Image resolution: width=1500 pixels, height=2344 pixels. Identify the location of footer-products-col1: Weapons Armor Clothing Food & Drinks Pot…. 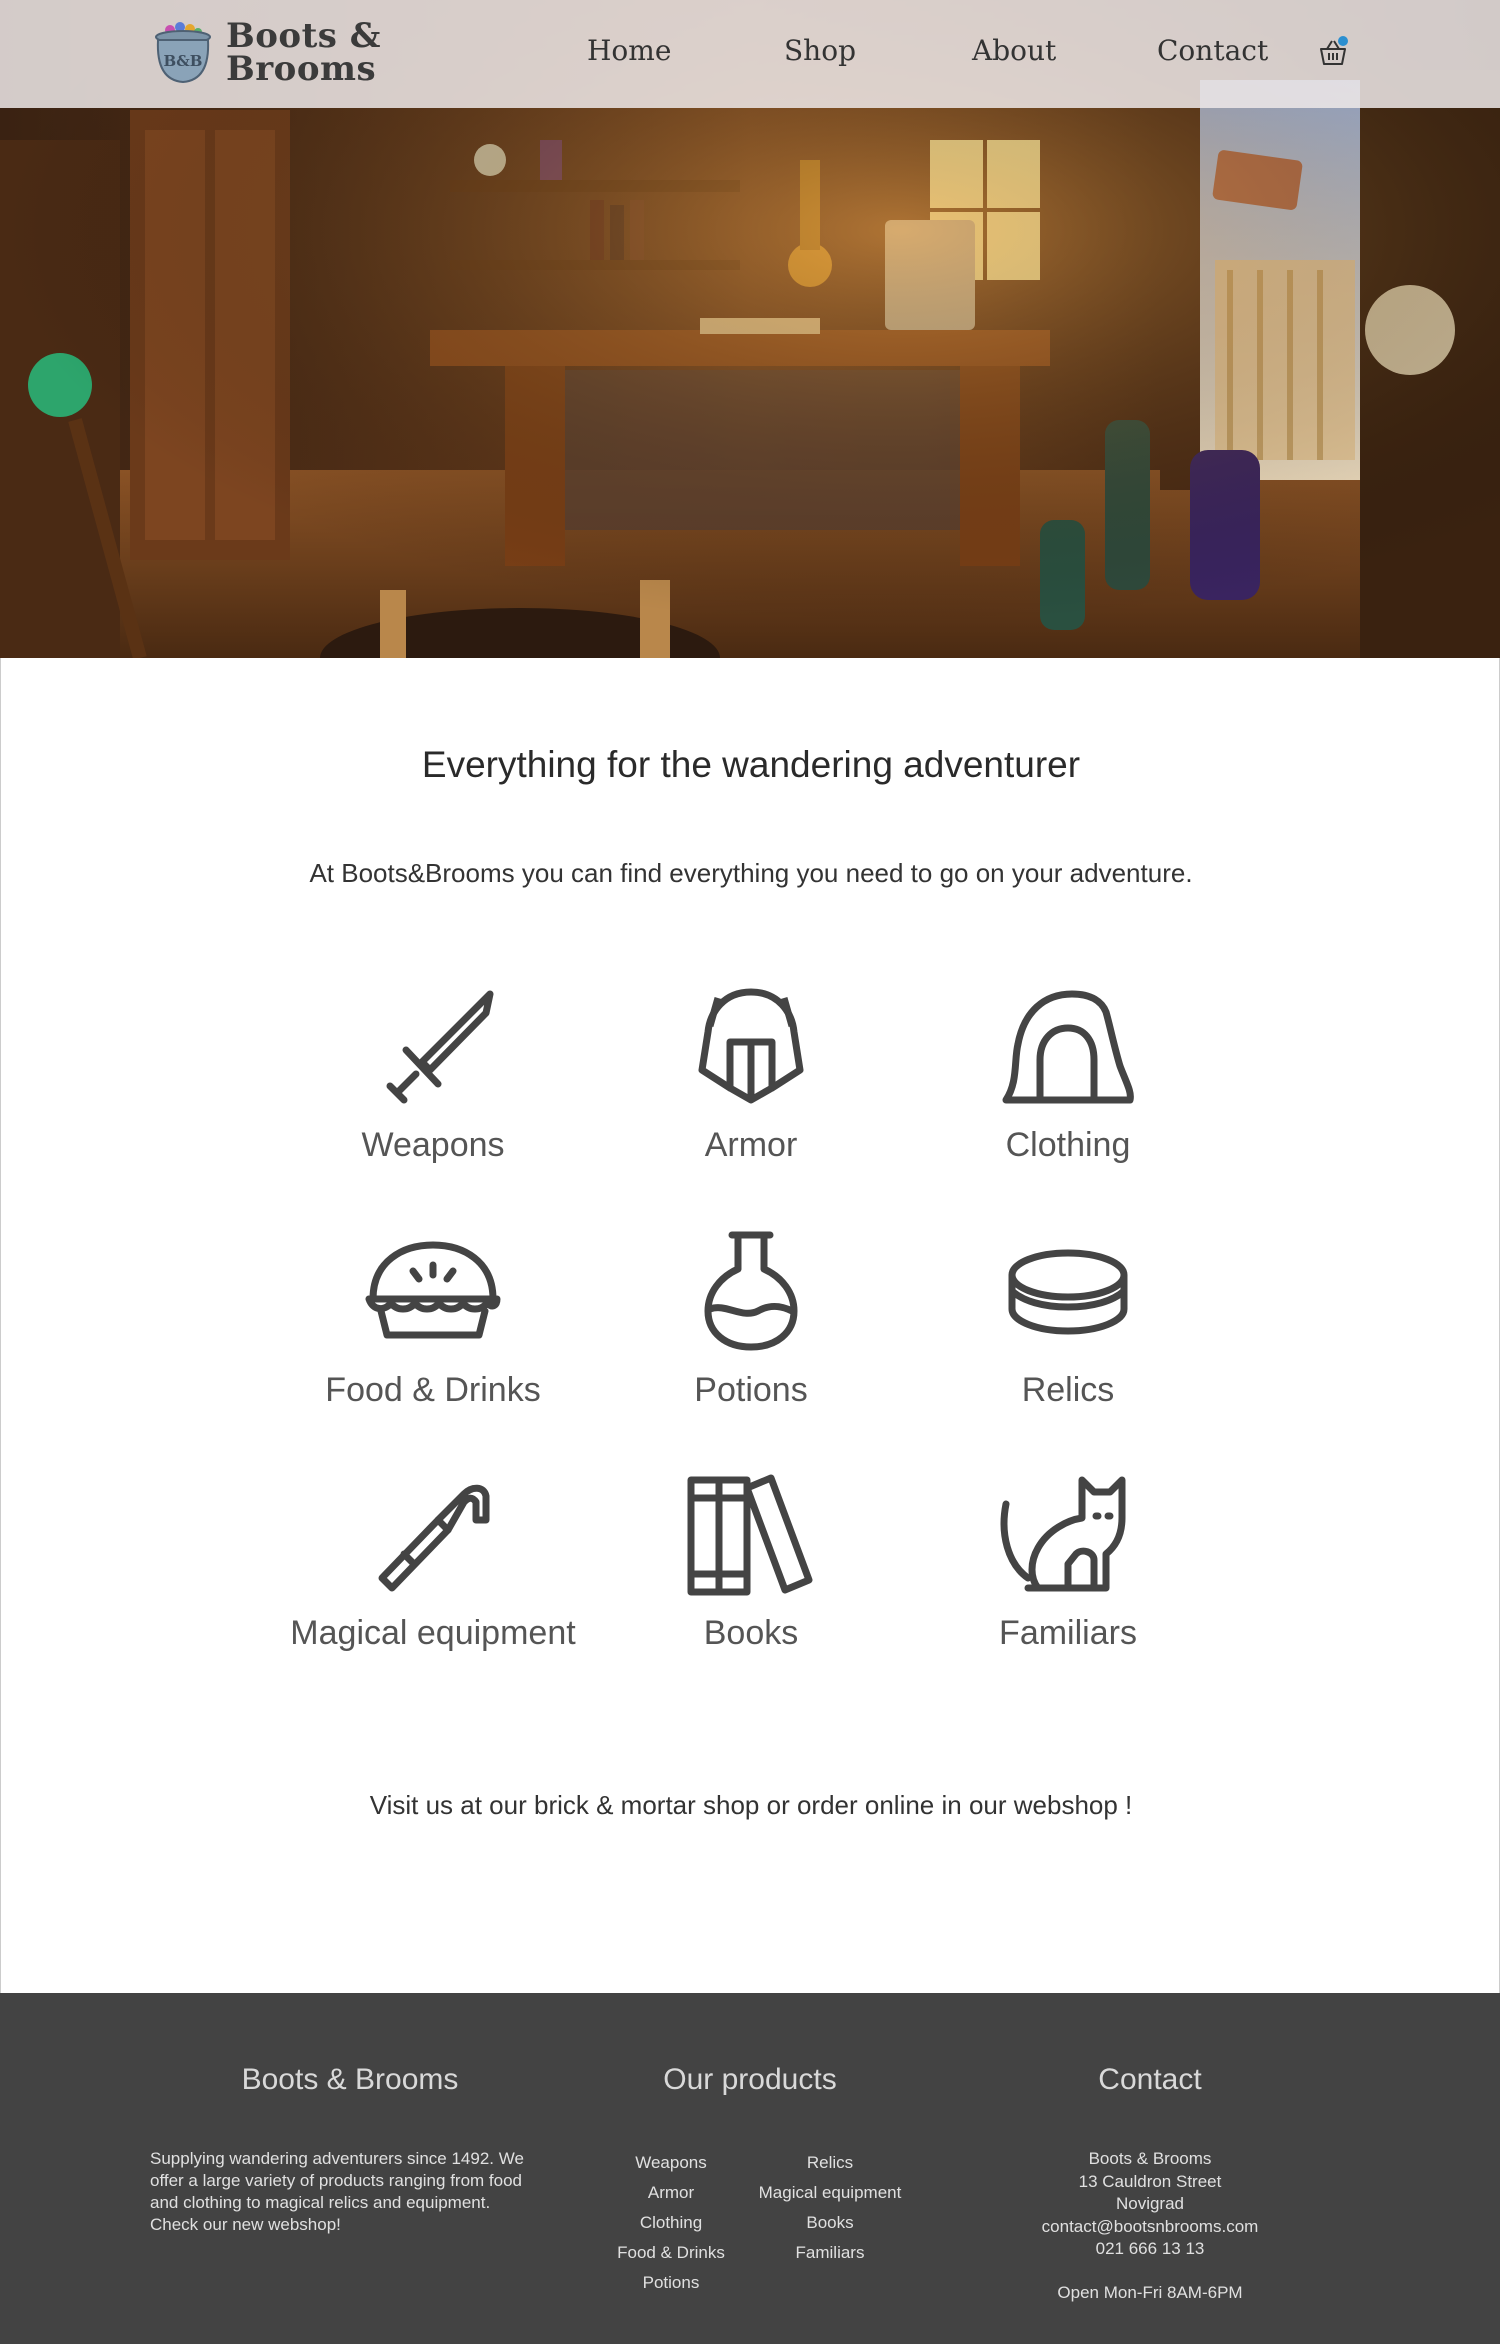
(671, 2223).